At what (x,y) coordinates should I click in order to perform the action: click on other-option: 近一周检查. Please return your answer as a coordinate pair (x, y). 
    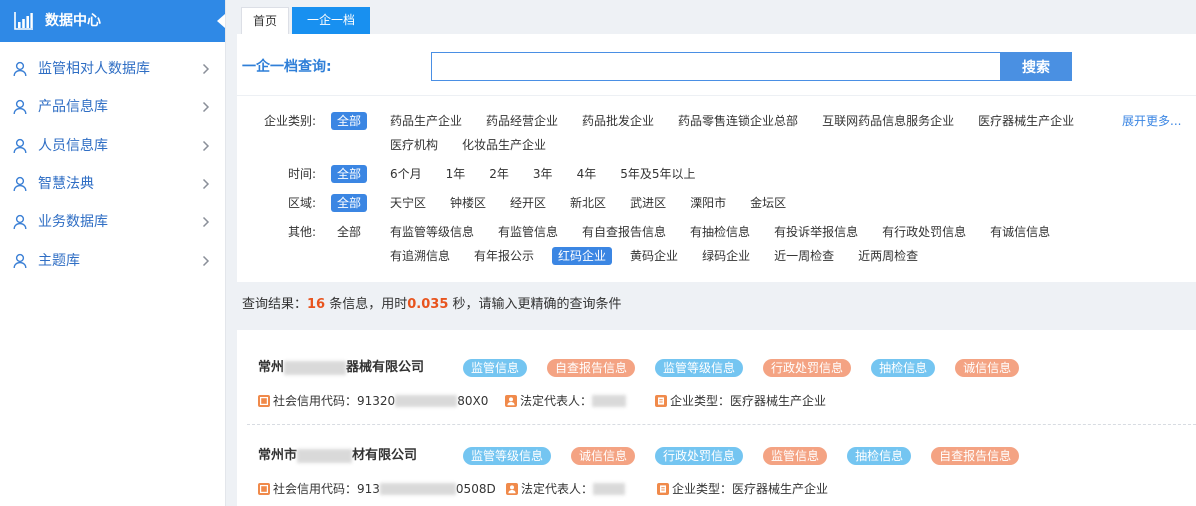
    Looking at the image, I should click on (804, 256).